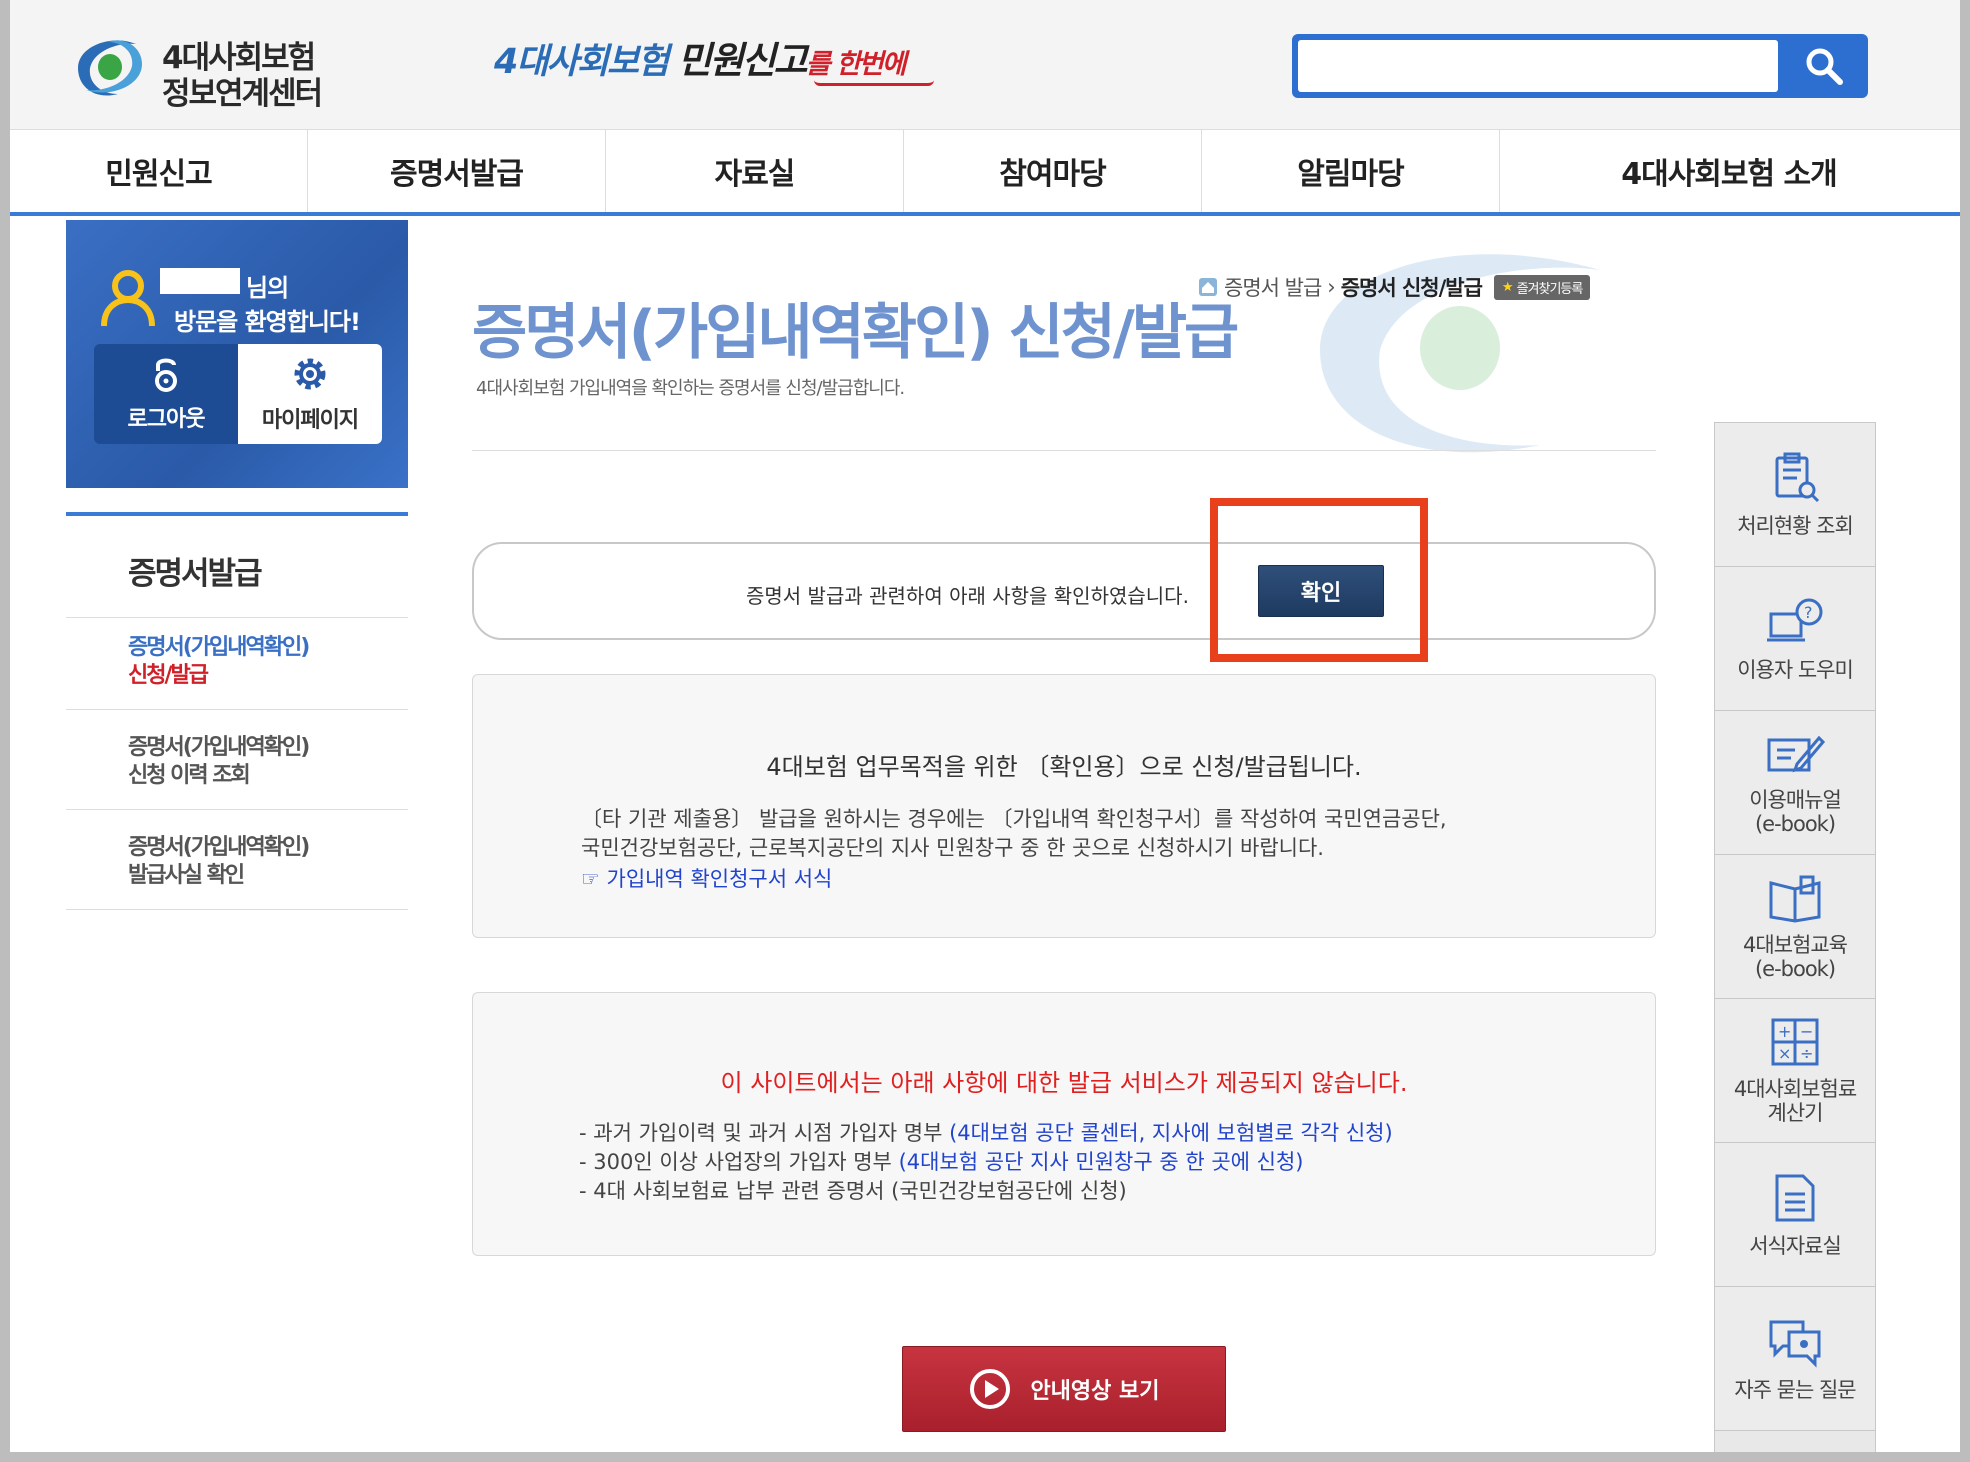  Describe the element at coordinates (990, 1389) in the screenshot. I see `play-circle-icon` at that location.